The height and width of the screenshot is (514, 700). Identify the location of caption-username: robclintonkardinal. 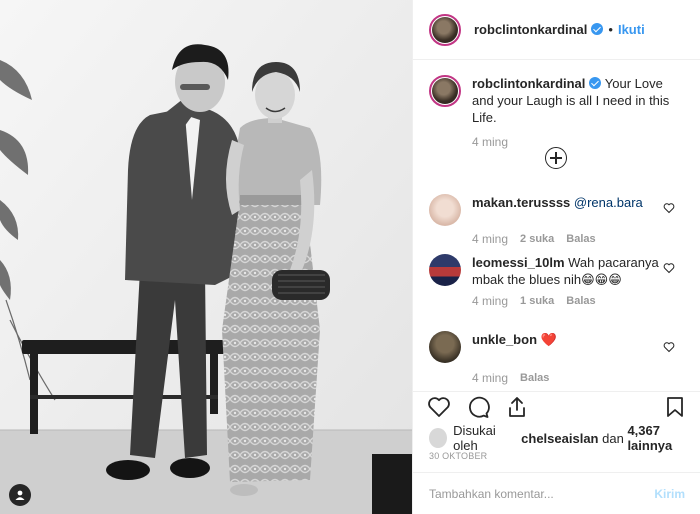
(528, 83).